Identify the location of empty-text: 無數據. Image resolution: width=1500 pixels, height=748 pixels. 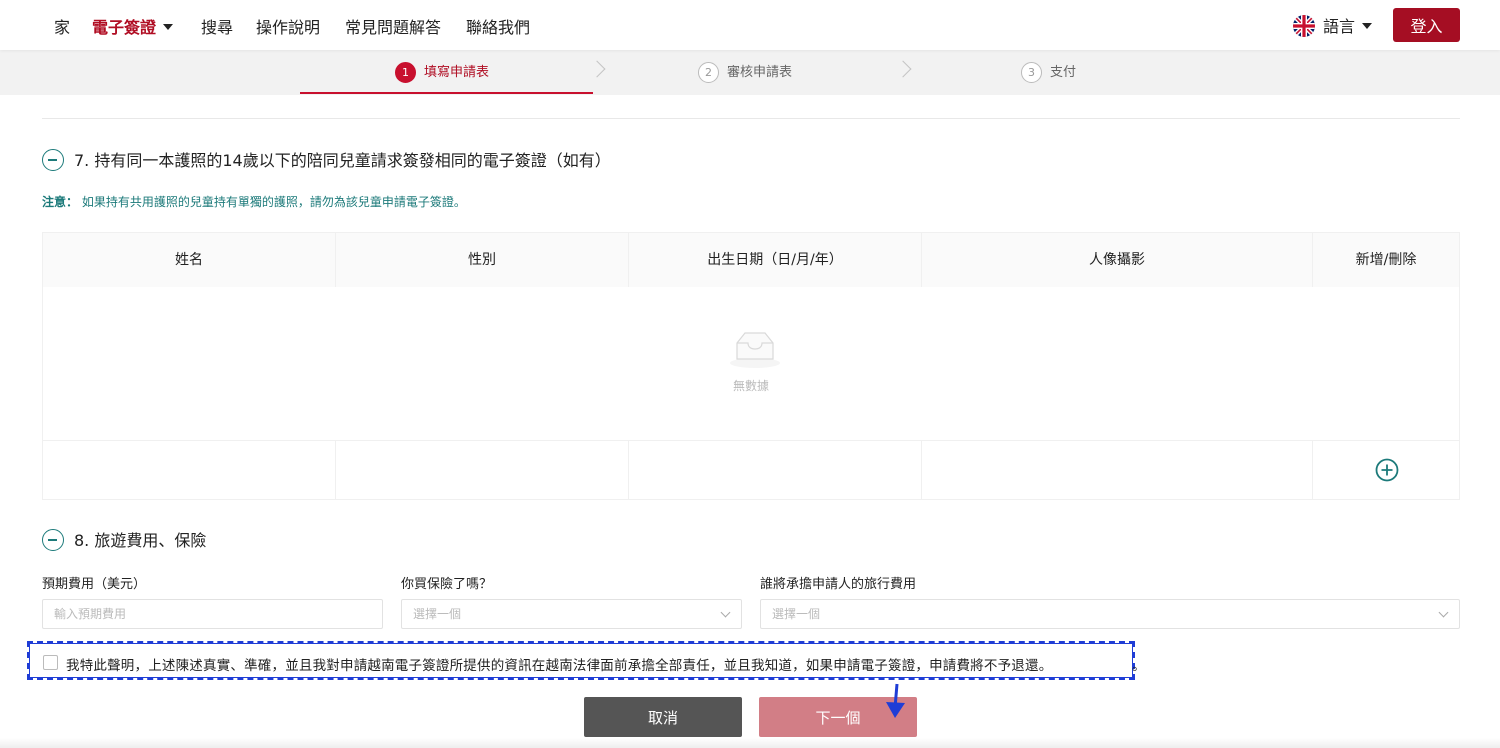
(750, 386).